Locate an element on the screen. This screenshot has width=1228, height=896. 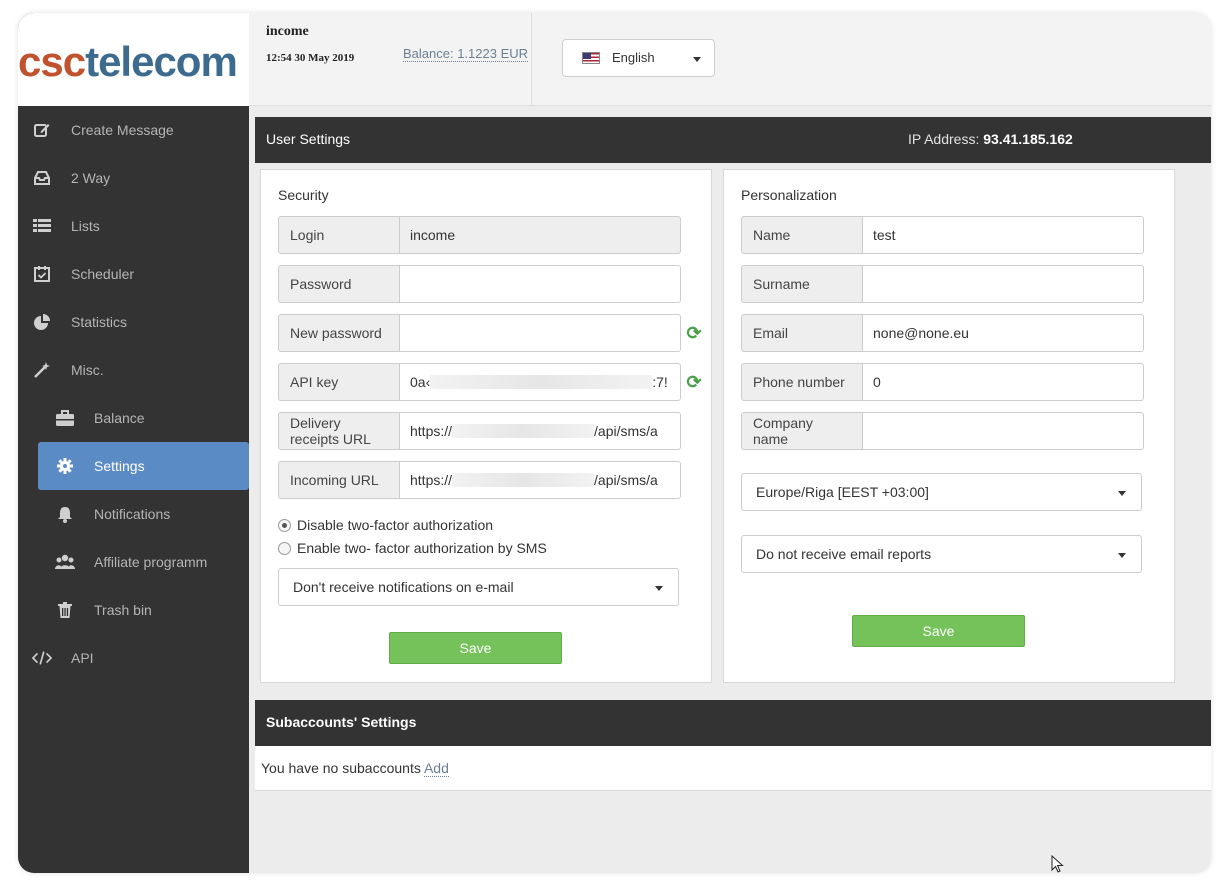
enable-2fa-label: Enable two- factor authorization by SMS is located at coordinates (422, 548).